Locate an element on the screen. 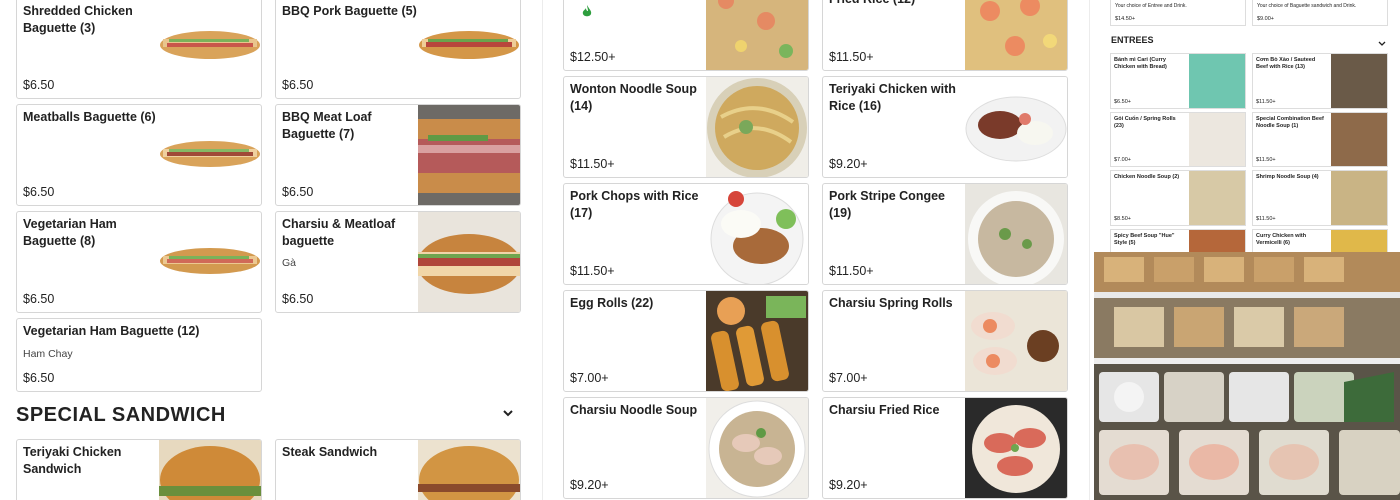  item-name: Meatballs Baguette (6) is located at coordinates (89, 117).